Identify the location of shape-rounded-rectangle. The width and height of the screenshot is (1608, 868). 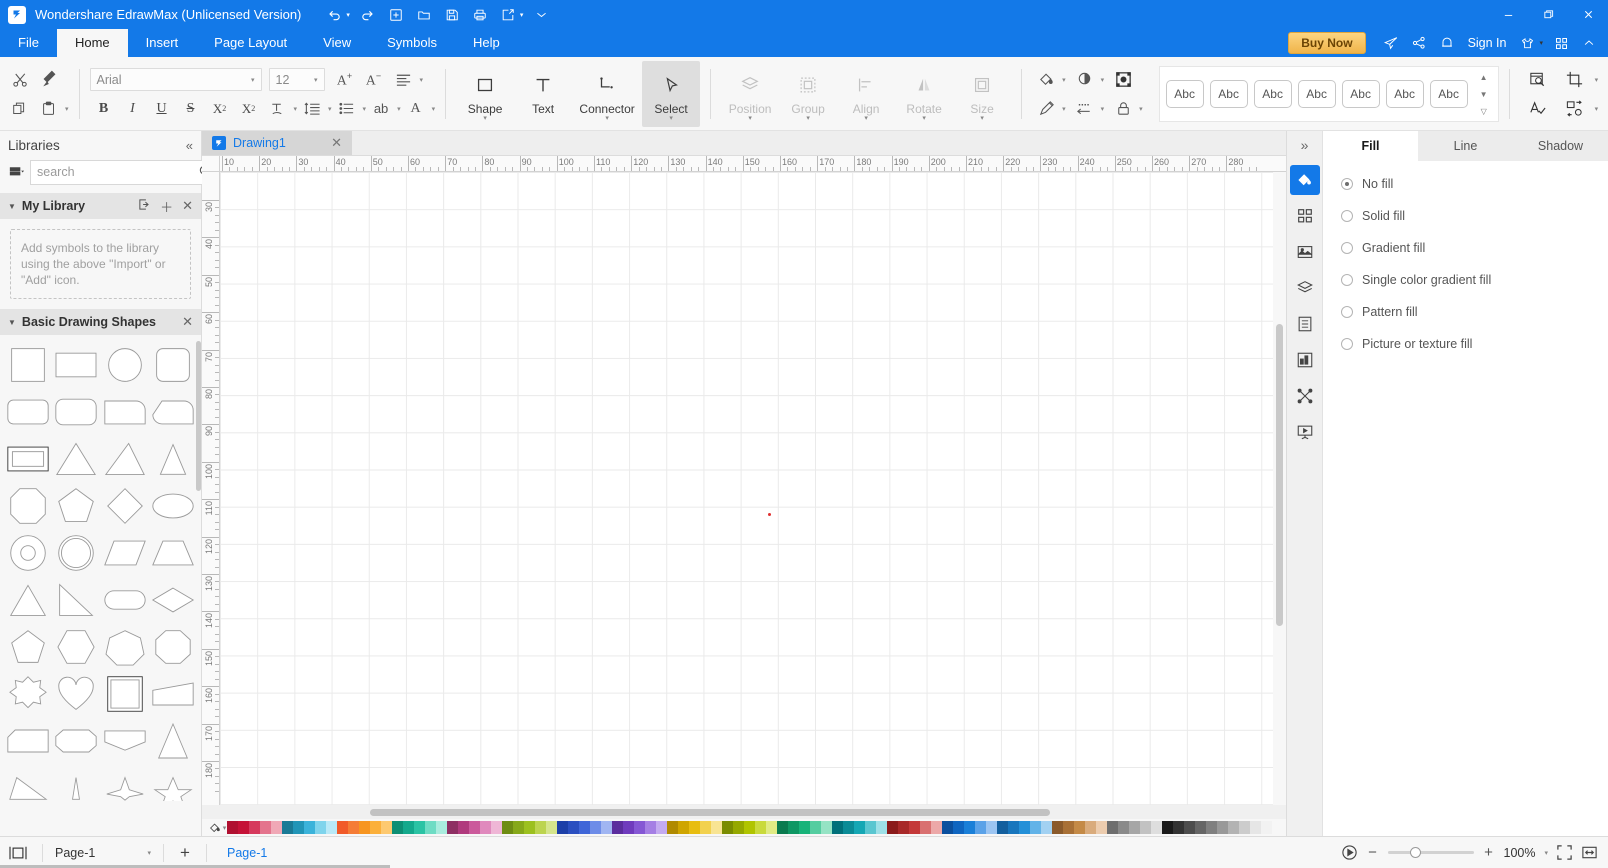
(76, 411).